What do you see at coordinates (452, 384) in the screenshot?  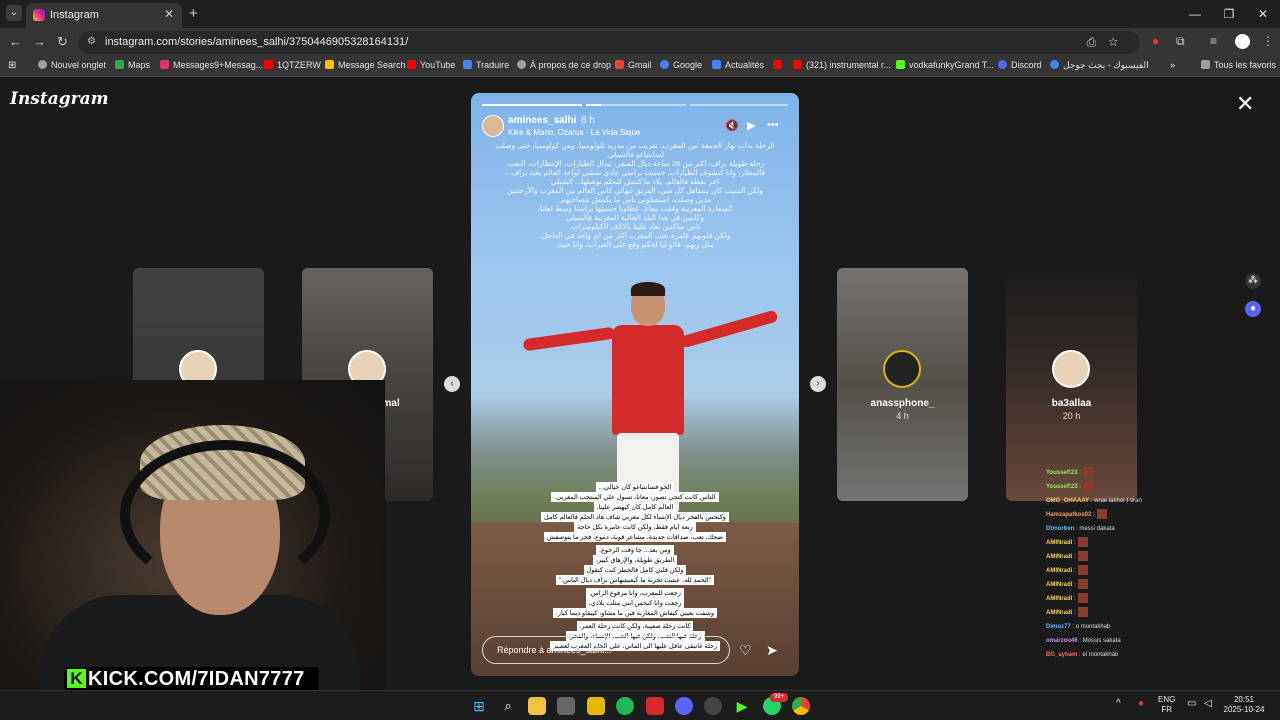 I see `previous-story-icon: ‹` at bounding box center [452, 384].